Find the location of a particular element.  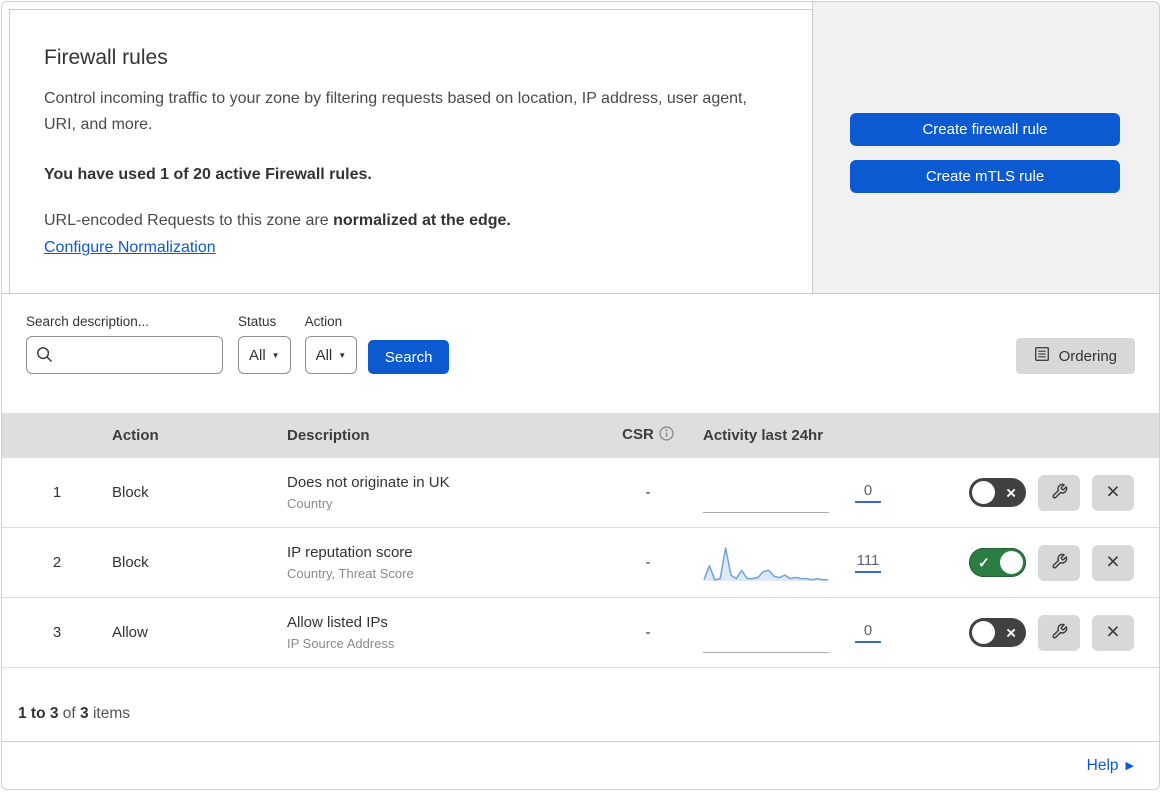

ordering-list-icon is located at coordinates (1042, 356).